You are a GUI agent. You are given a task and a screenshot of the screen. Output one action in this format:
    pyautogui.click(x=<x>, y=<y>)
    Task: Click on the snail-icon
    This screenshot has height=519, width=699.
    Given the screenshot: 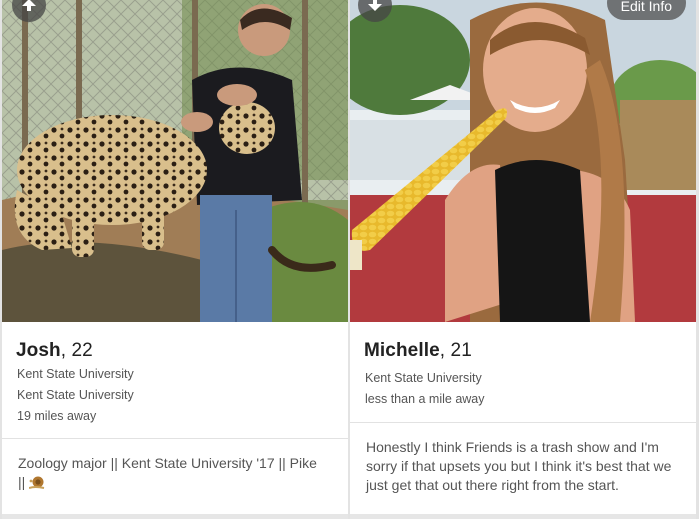 What is the action you would take?
    pyautogui.click(x=36, y=482)
    